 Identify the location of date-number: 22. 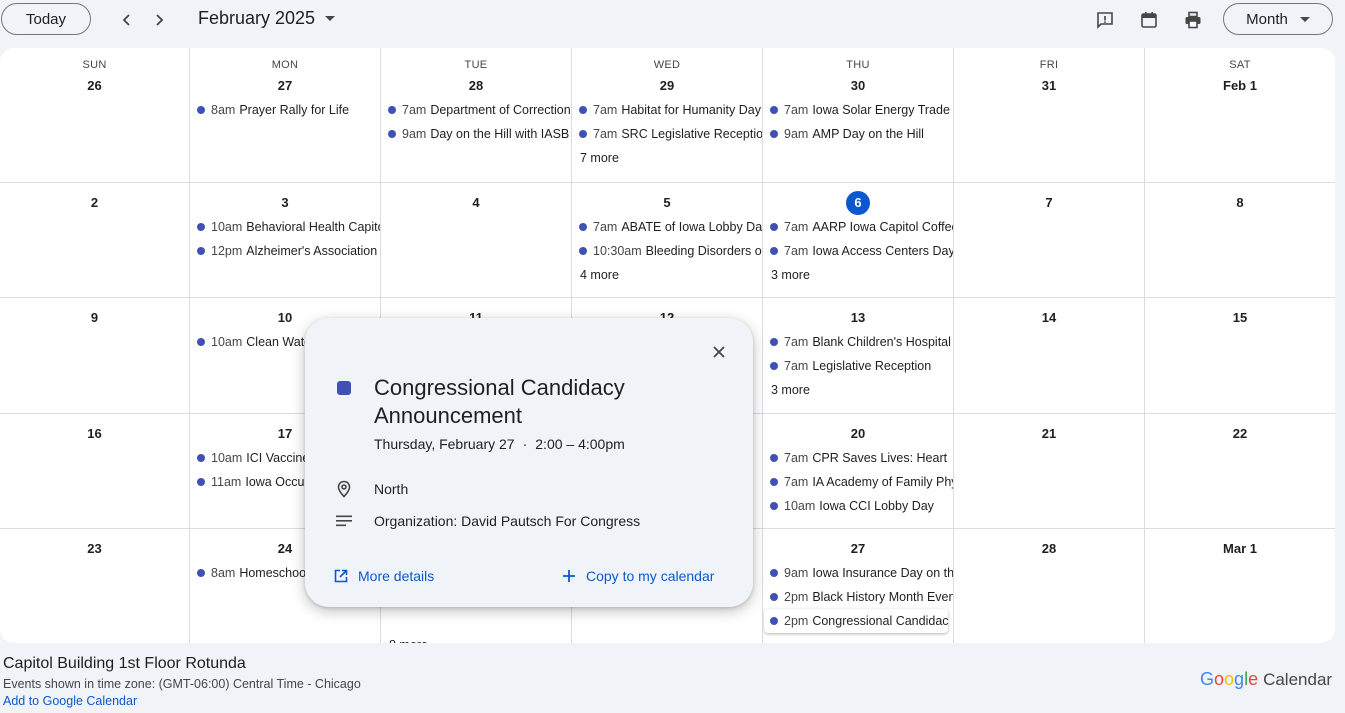
(1240, 434).